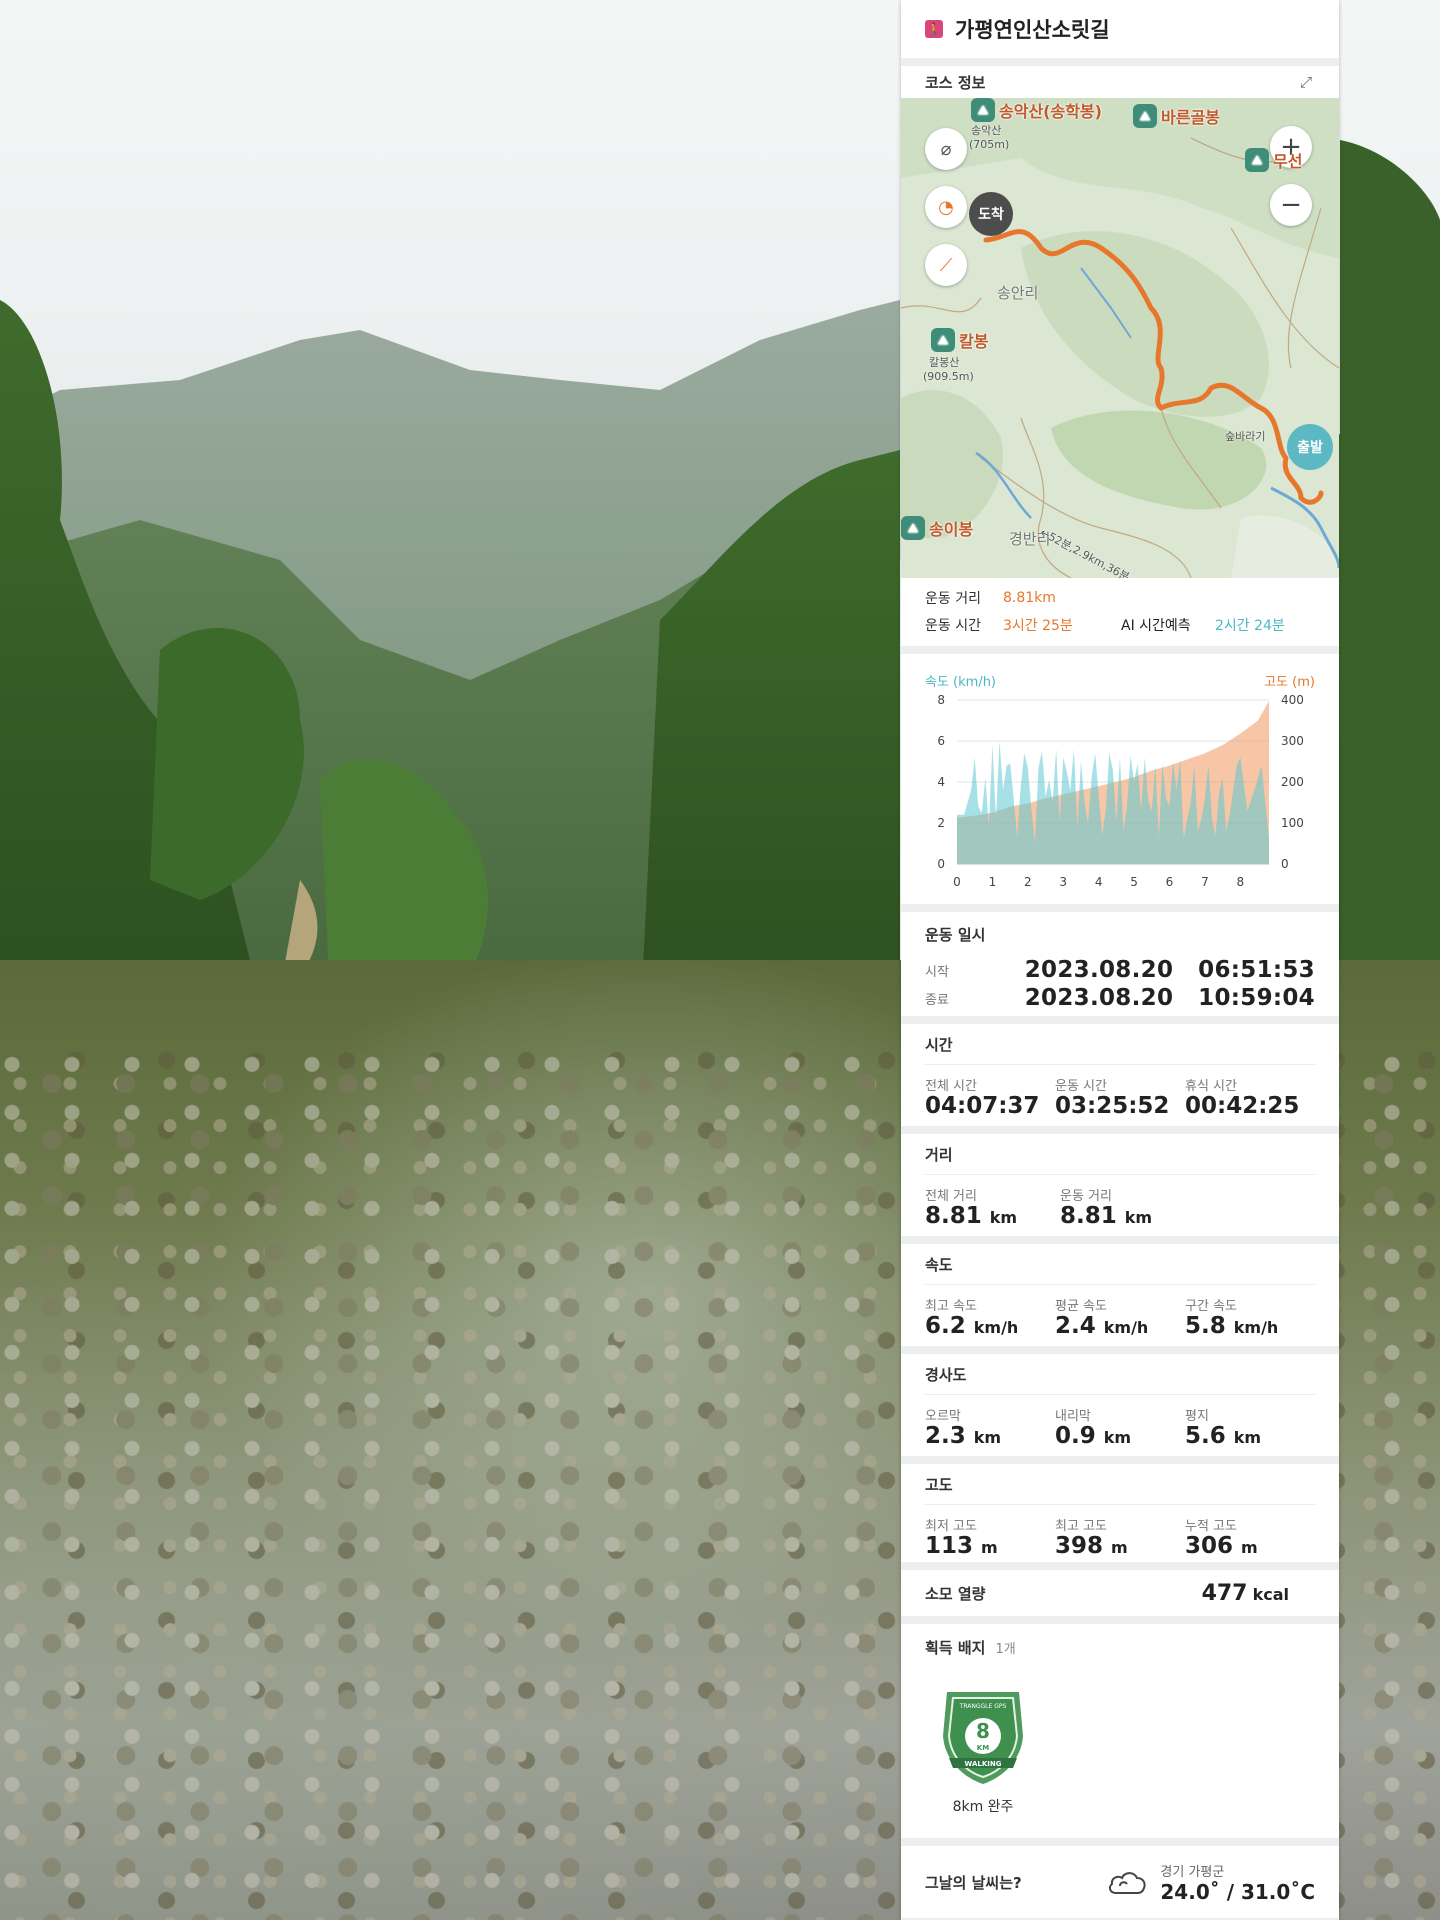 This screenshot has height=1920, width=1440. What do you see at coordinates (941, 782) in the screenshot?
I see `chart-y-left-tick: 4` at bounding box center [941, 782].